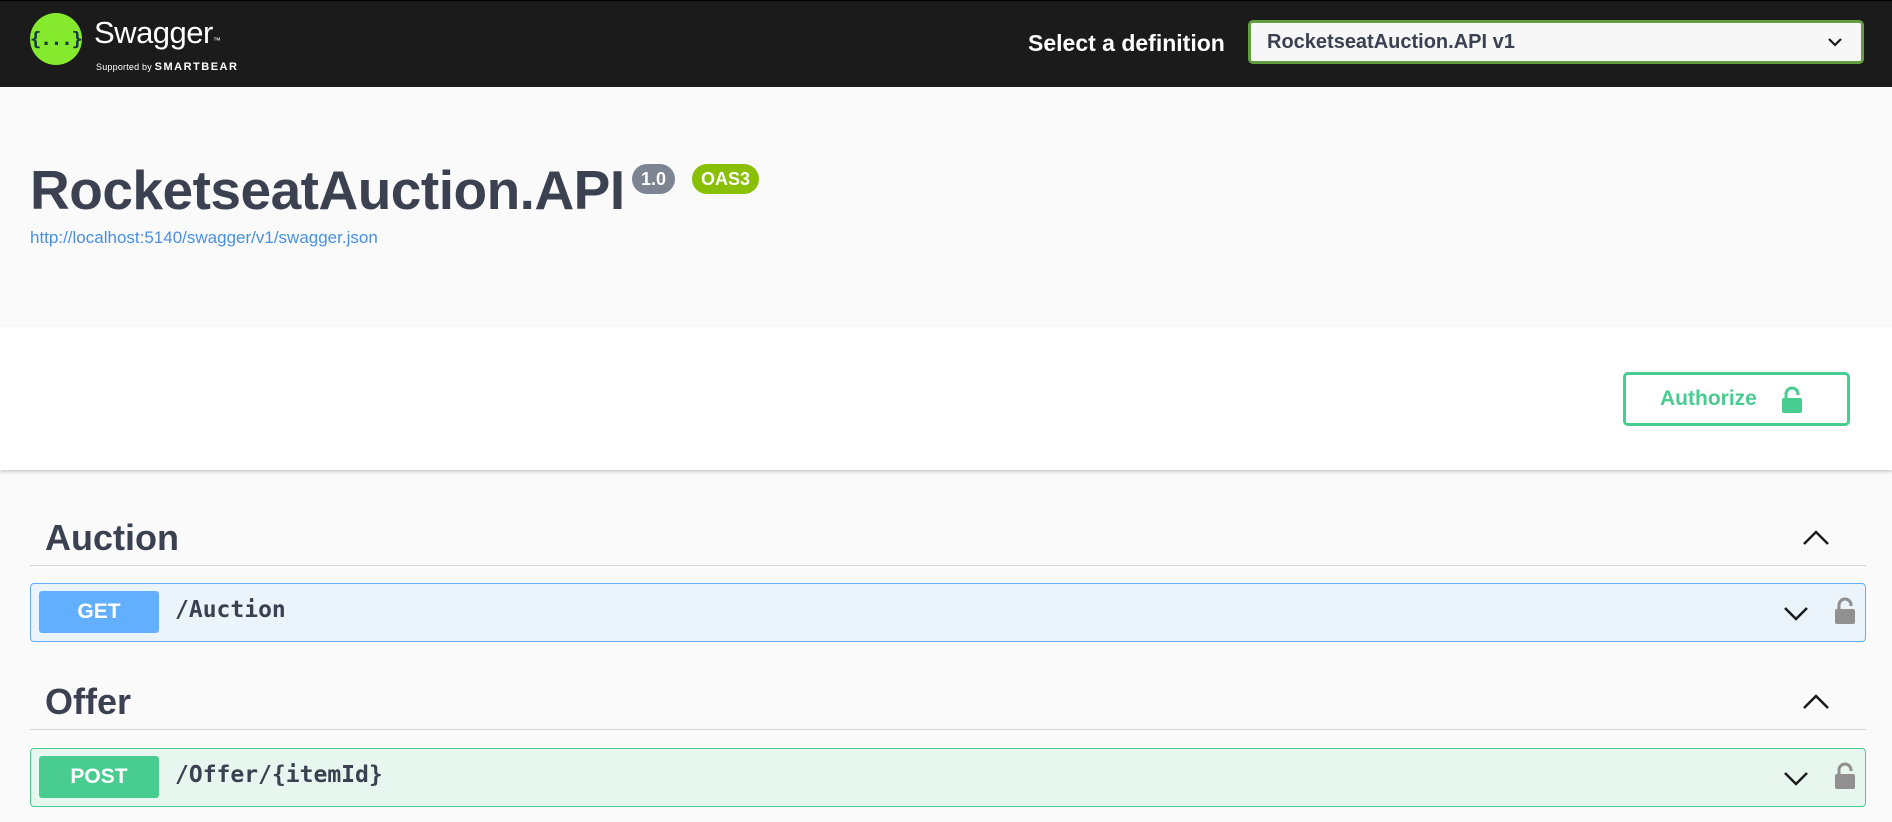  I want to click on tag-header-auction: Auction, so click(948, 536).